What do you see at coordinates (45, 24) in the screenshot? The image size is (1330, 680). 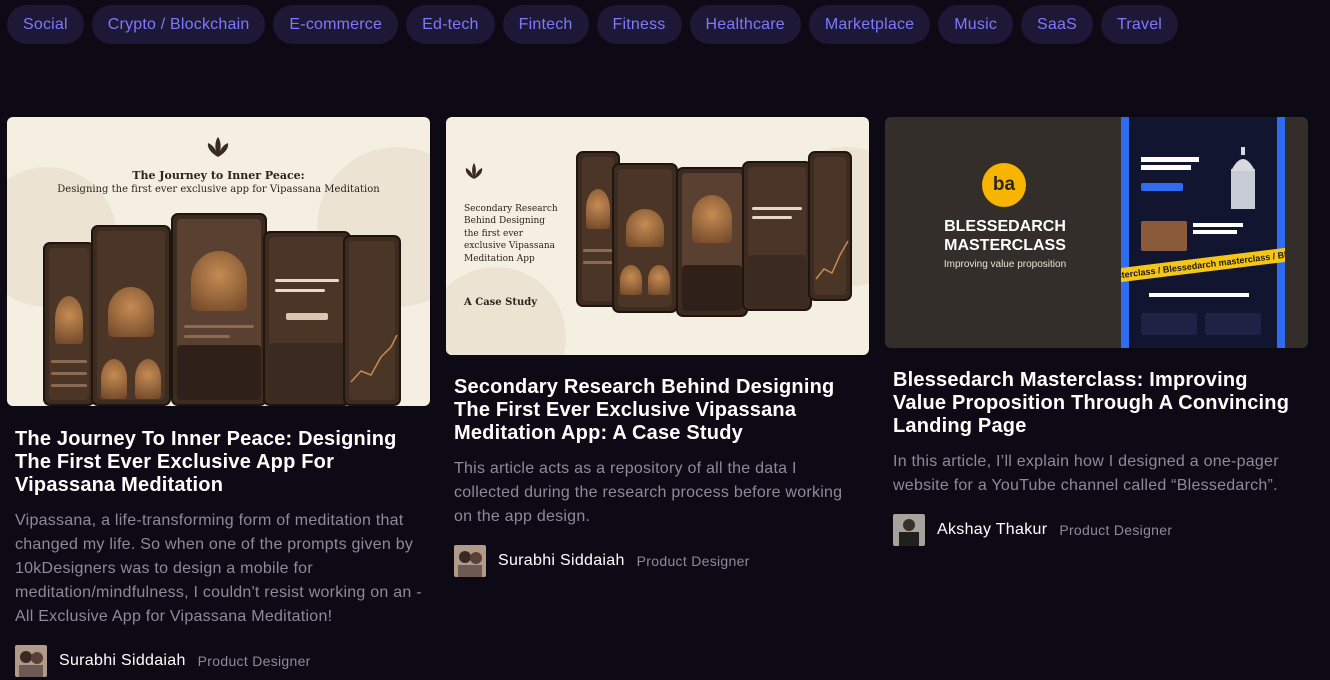 I see `tag-social: Social` at bounding box center [45, 24].